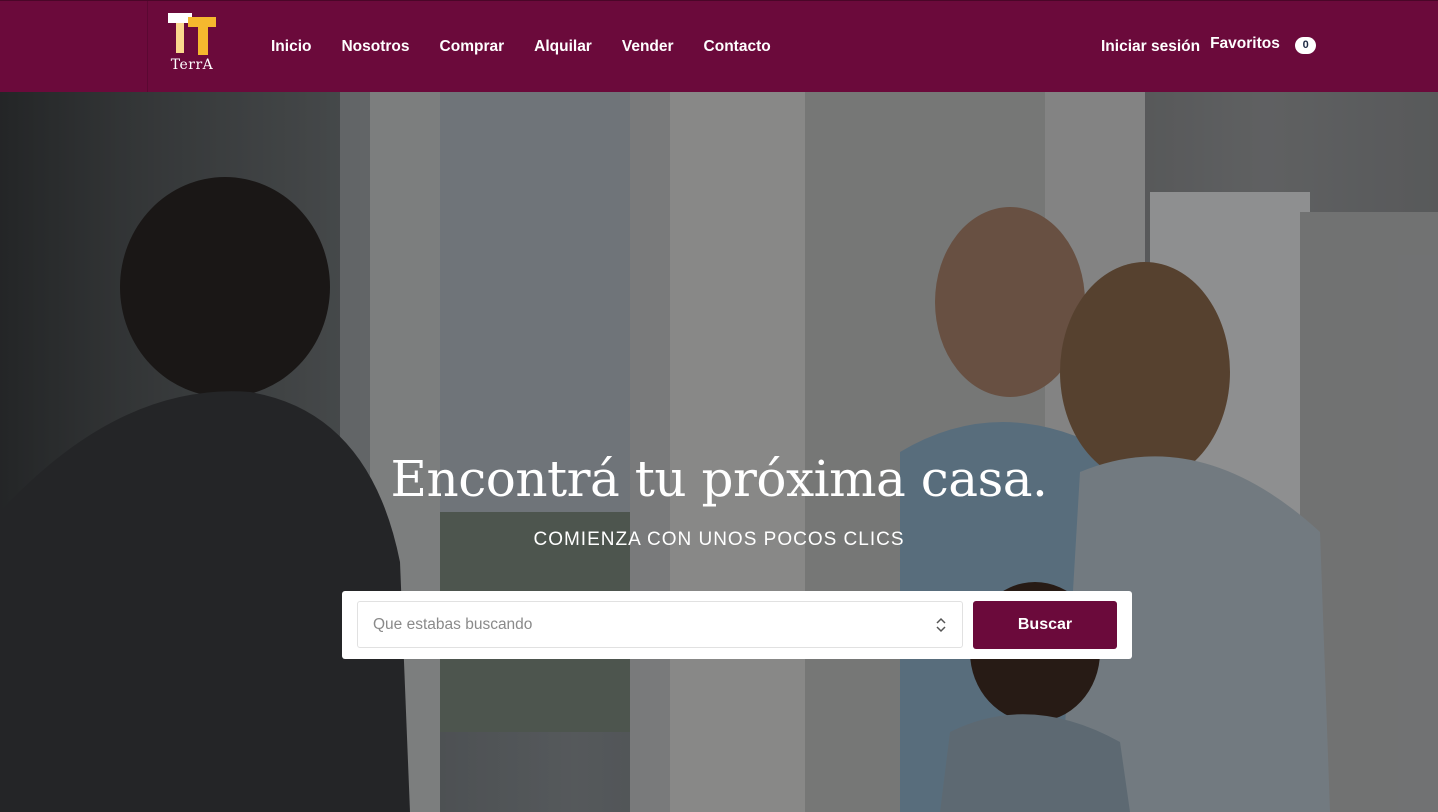 The height and width of the screenshot is (812, 1438). I want to click on search-select-placeholder: Que estabas buscando, so click(453, 624).